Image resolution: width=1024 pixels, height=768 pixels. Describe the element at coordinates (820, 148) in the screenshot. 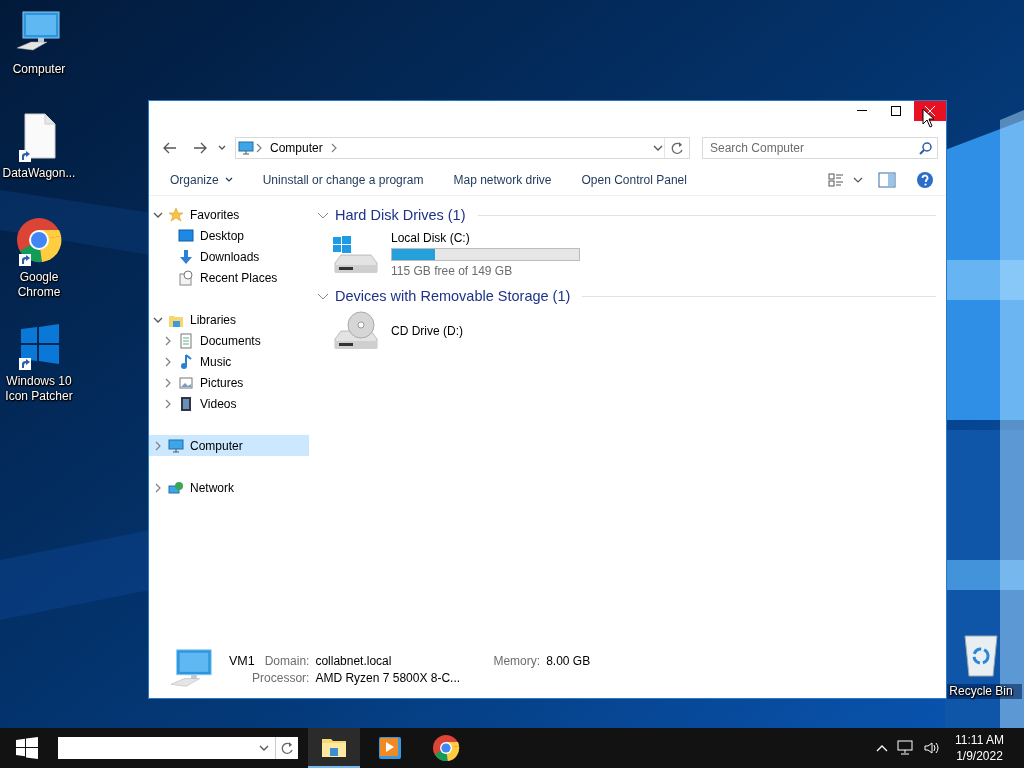

I see `search-field: Search Computer` at that location.